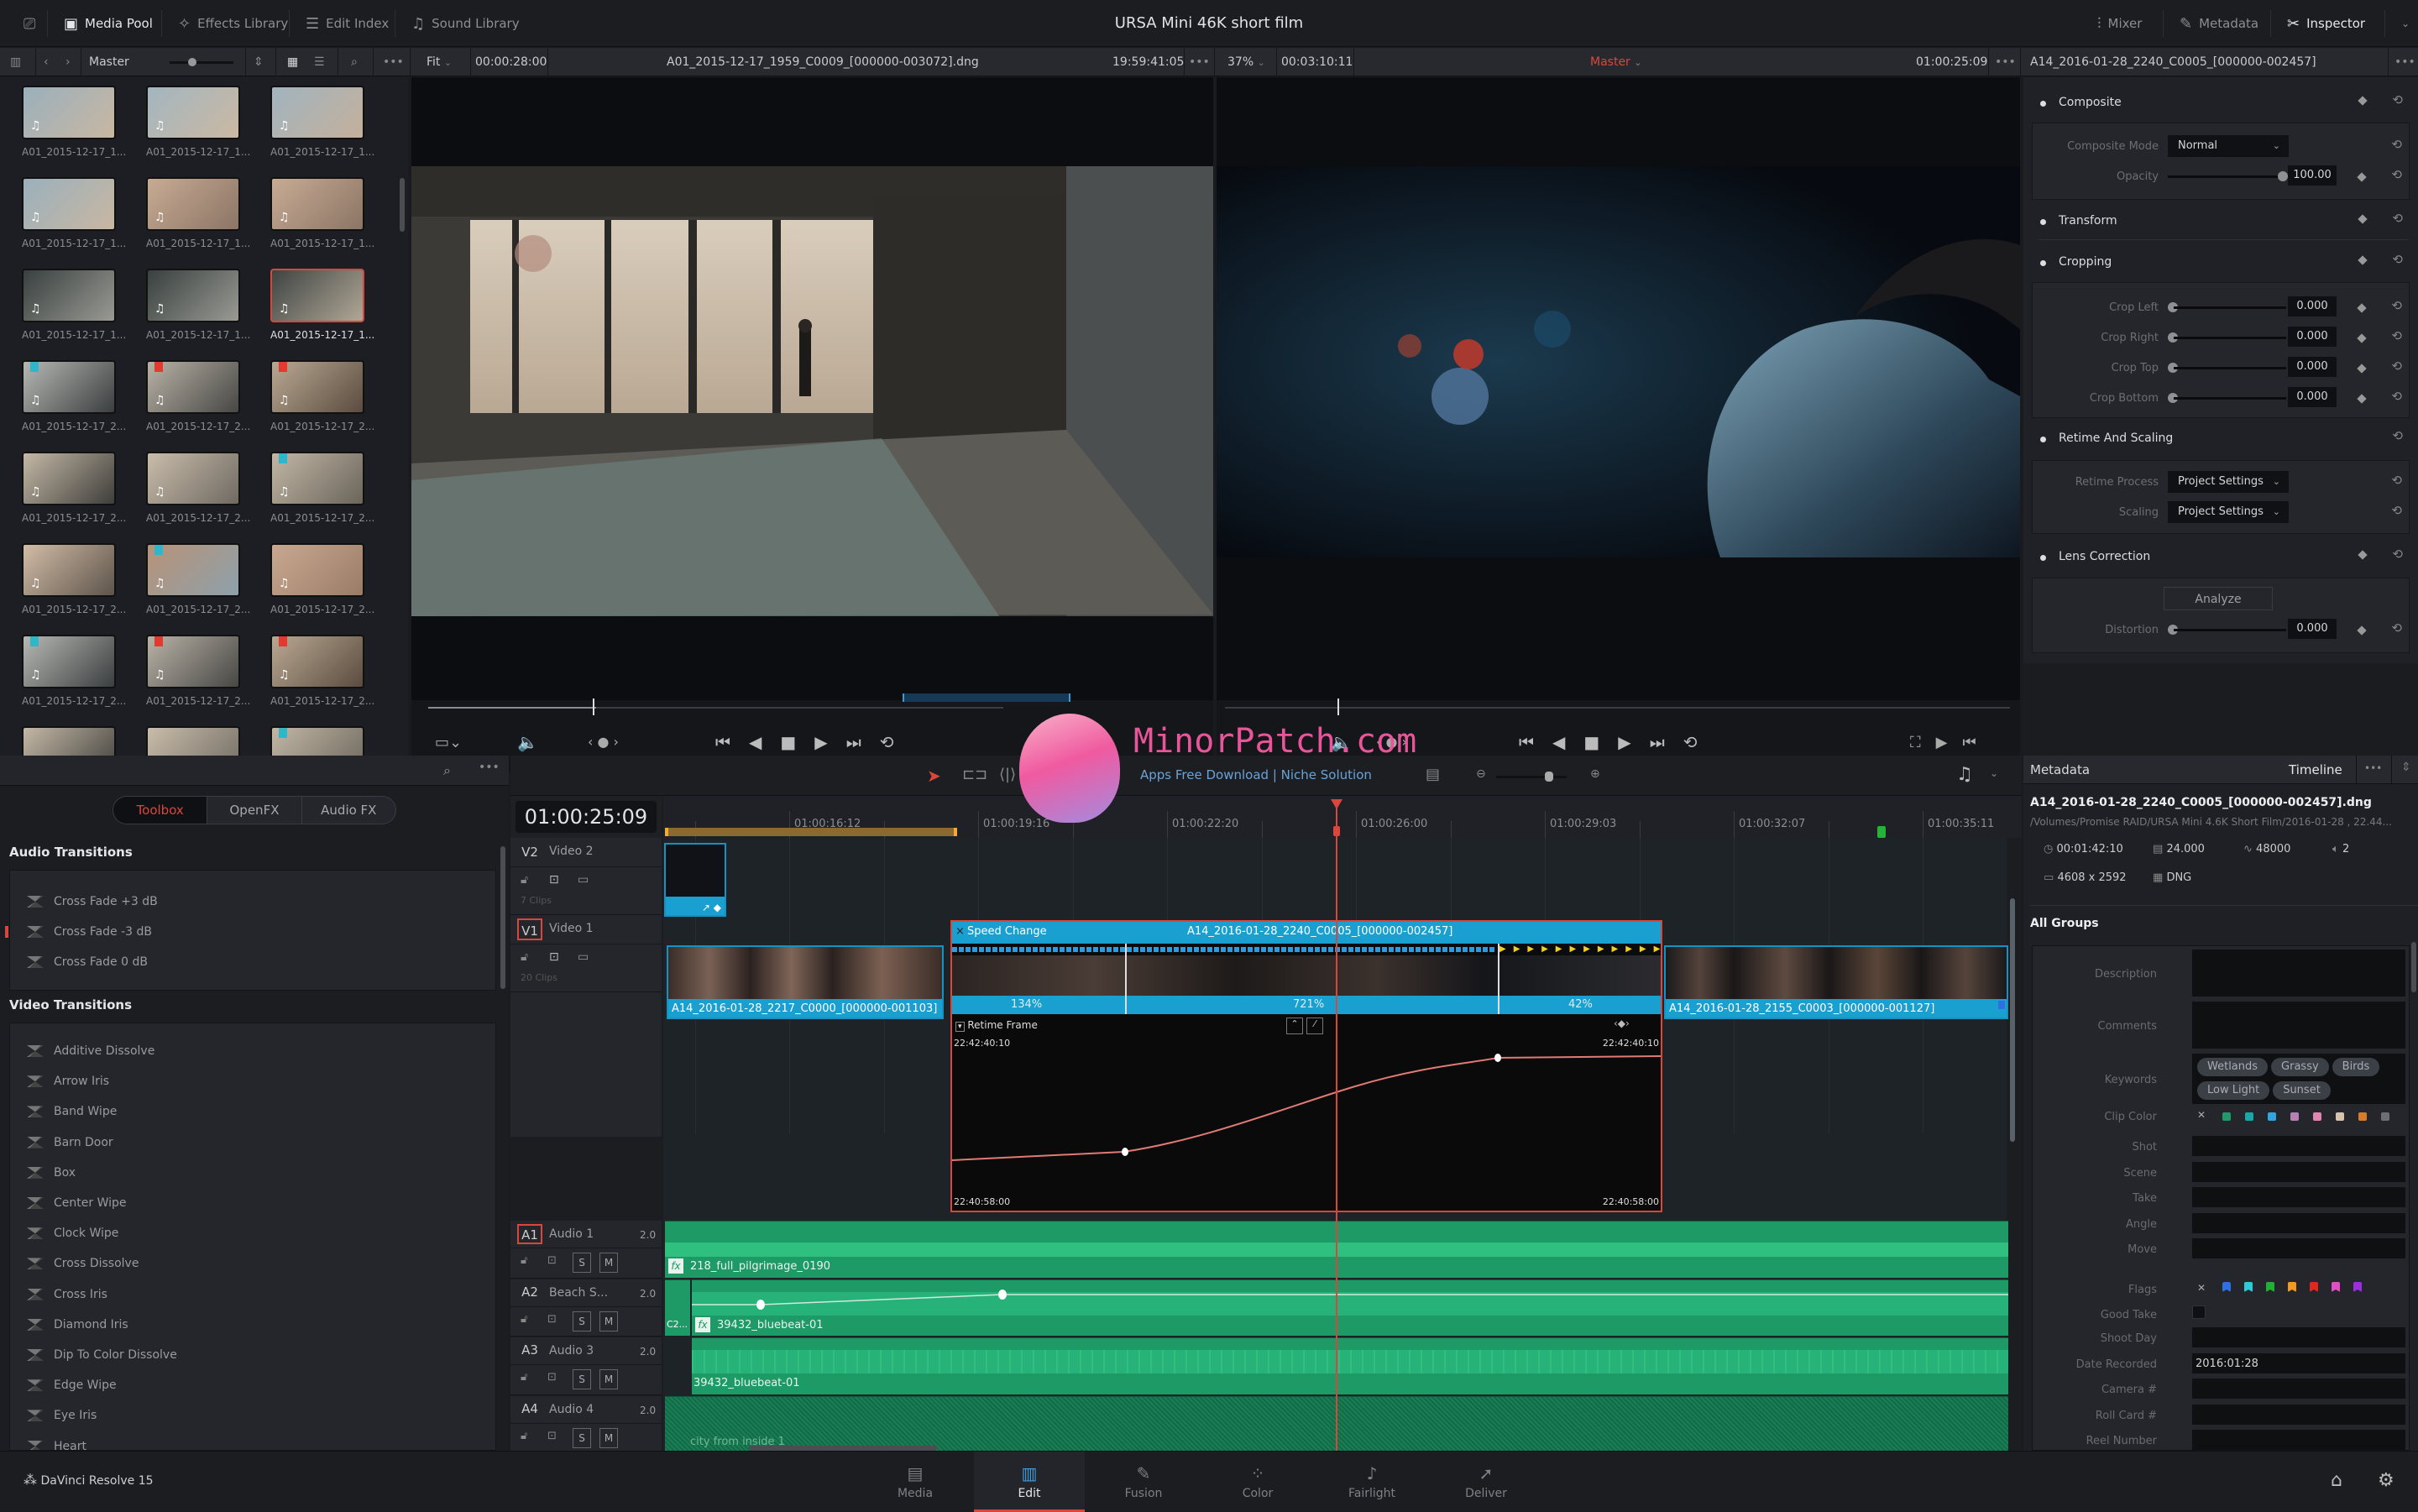 This screenshot has height=1512, width=2418. Describe the element at coordinates (2224, 176) in the screenshot. I see `opacity-slider` at that location.